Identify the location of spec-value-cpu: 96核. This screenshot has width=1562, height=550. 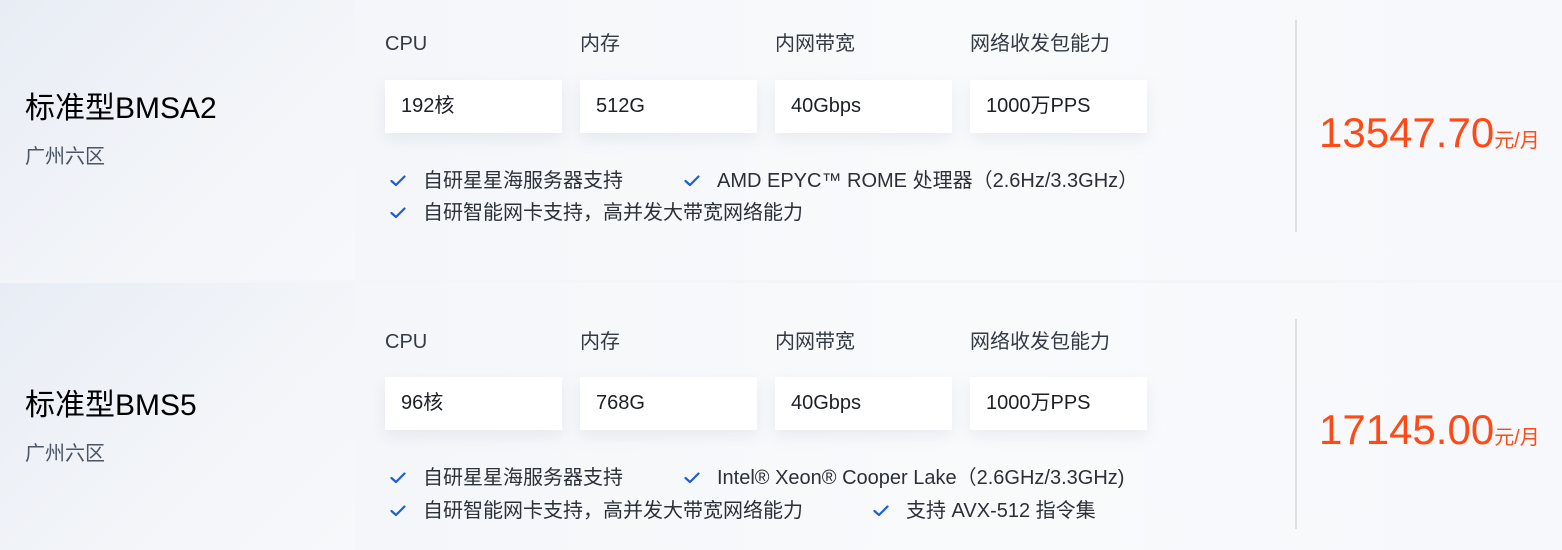
(473, 403).